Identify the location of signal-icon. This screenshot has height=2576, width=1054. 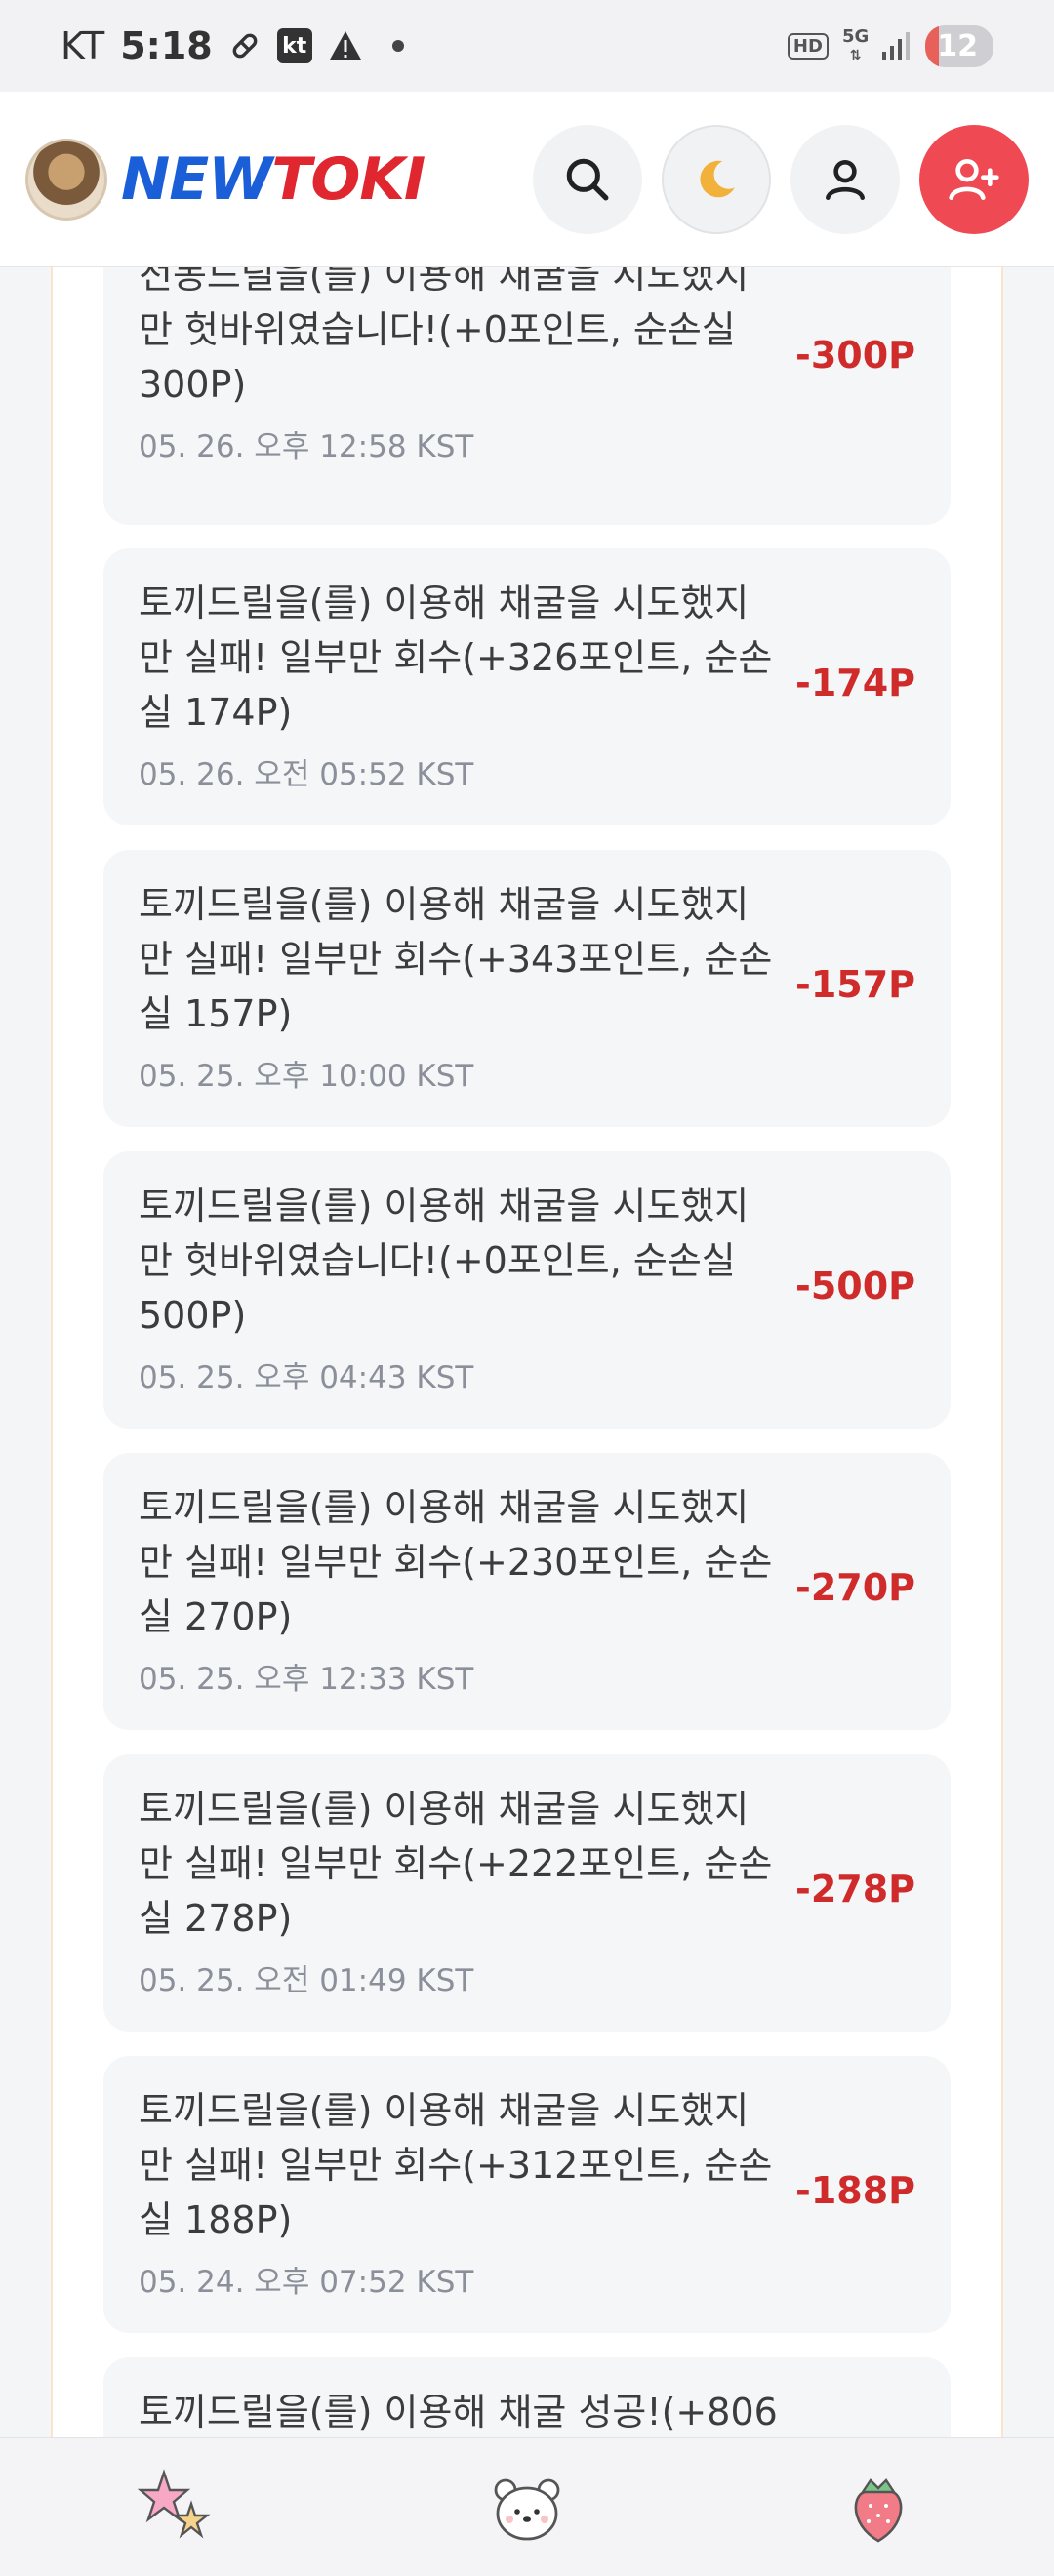
(897, 46).